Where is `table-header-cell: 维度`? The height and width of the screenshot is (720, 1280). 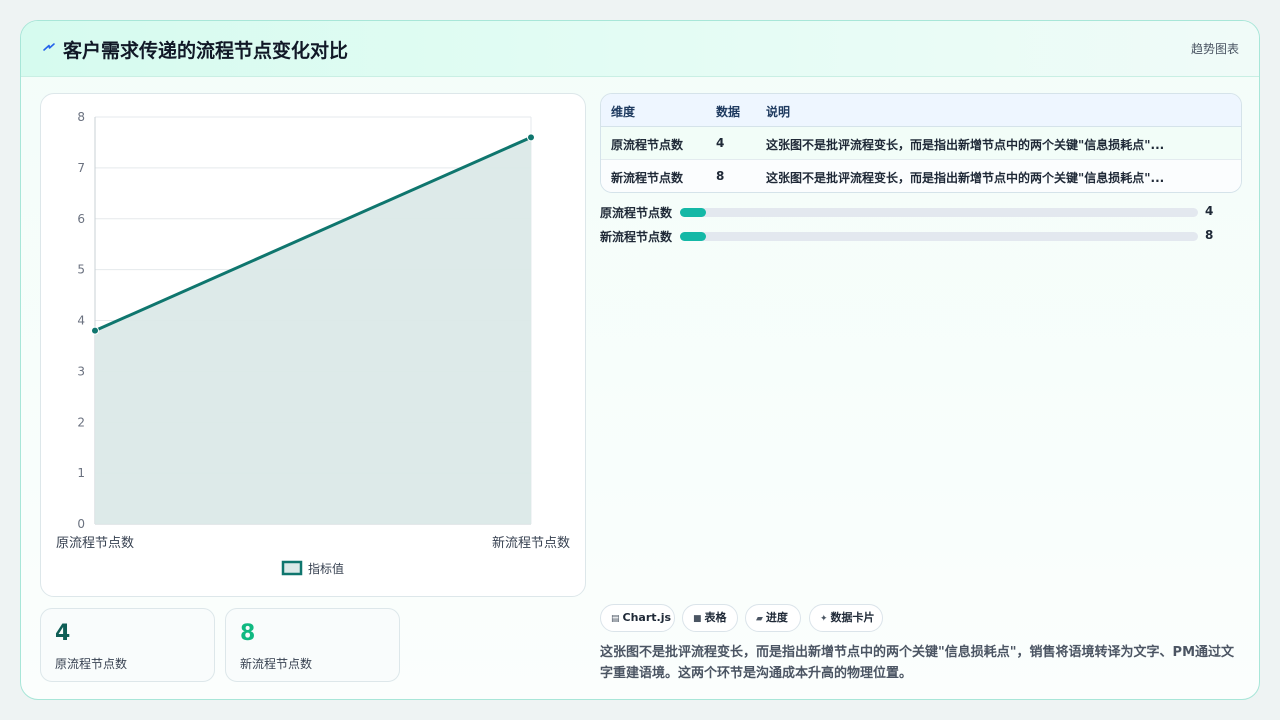
table-header-cell: 维度 is located at coordinates (623, 112).